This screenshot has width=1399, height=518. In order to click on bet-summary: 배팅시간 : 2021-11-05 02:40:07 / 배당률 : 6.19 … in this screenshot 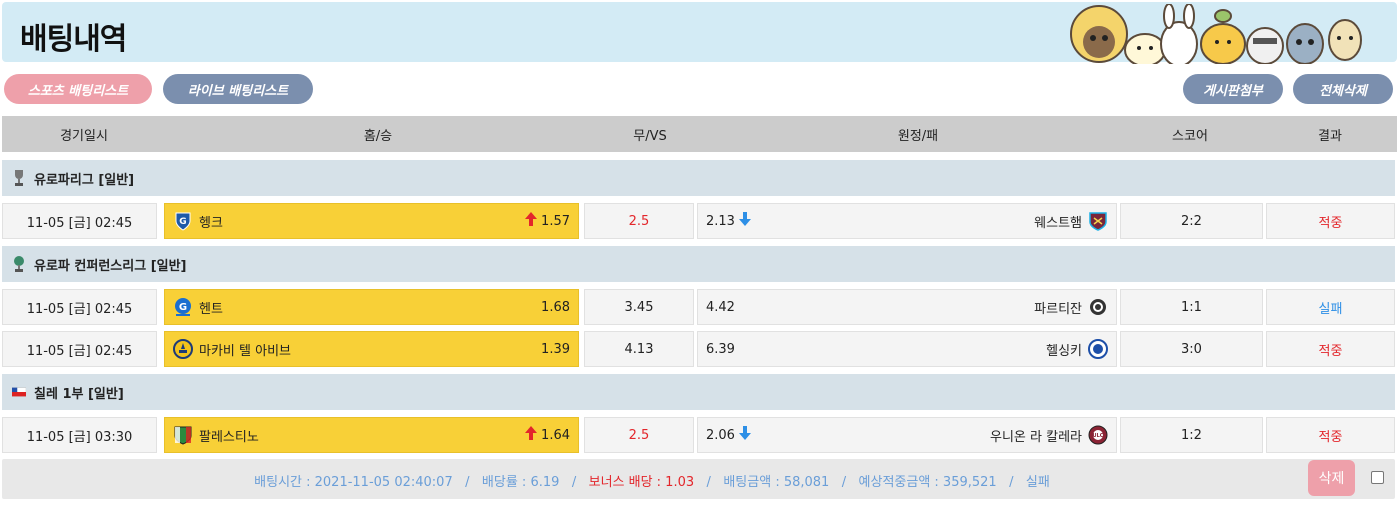, I will do `click(698, 479)`.